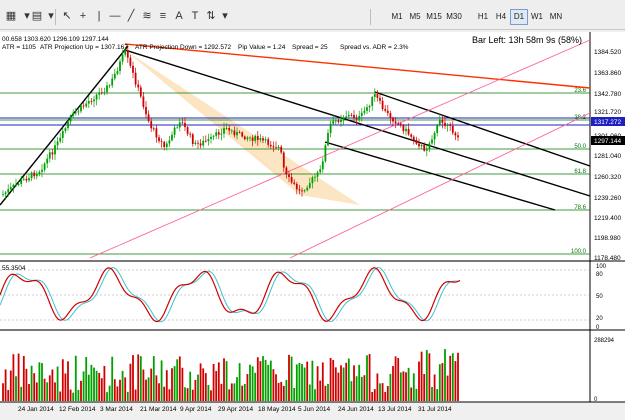  I want to click on fibonacci-icon: ≡, so click(163, 16).